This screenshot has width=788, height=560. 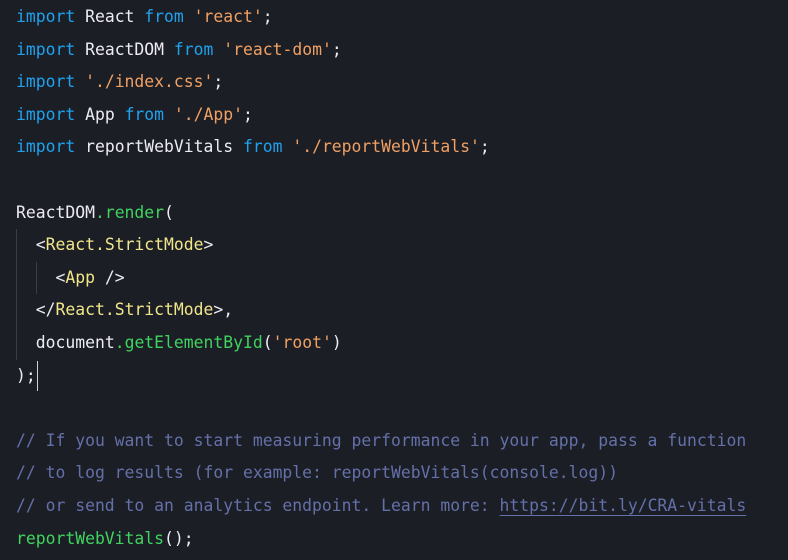 I want to click on identifier: App, so click(x=100, y=114).